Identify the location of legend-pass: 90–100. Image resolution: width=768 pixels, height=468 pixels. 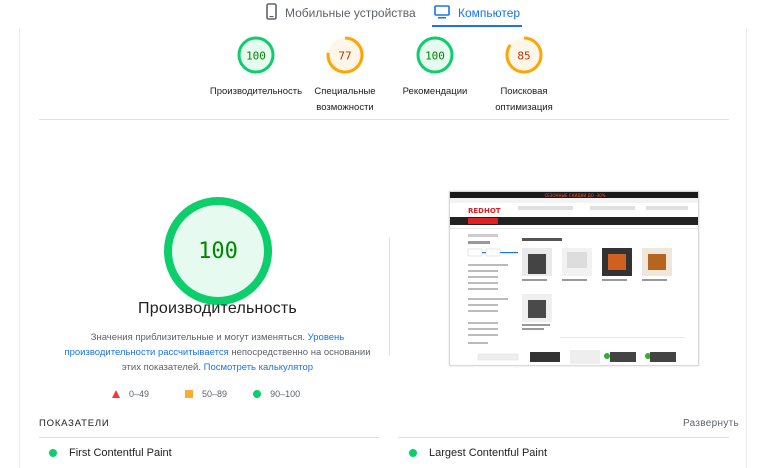
(276, 394).